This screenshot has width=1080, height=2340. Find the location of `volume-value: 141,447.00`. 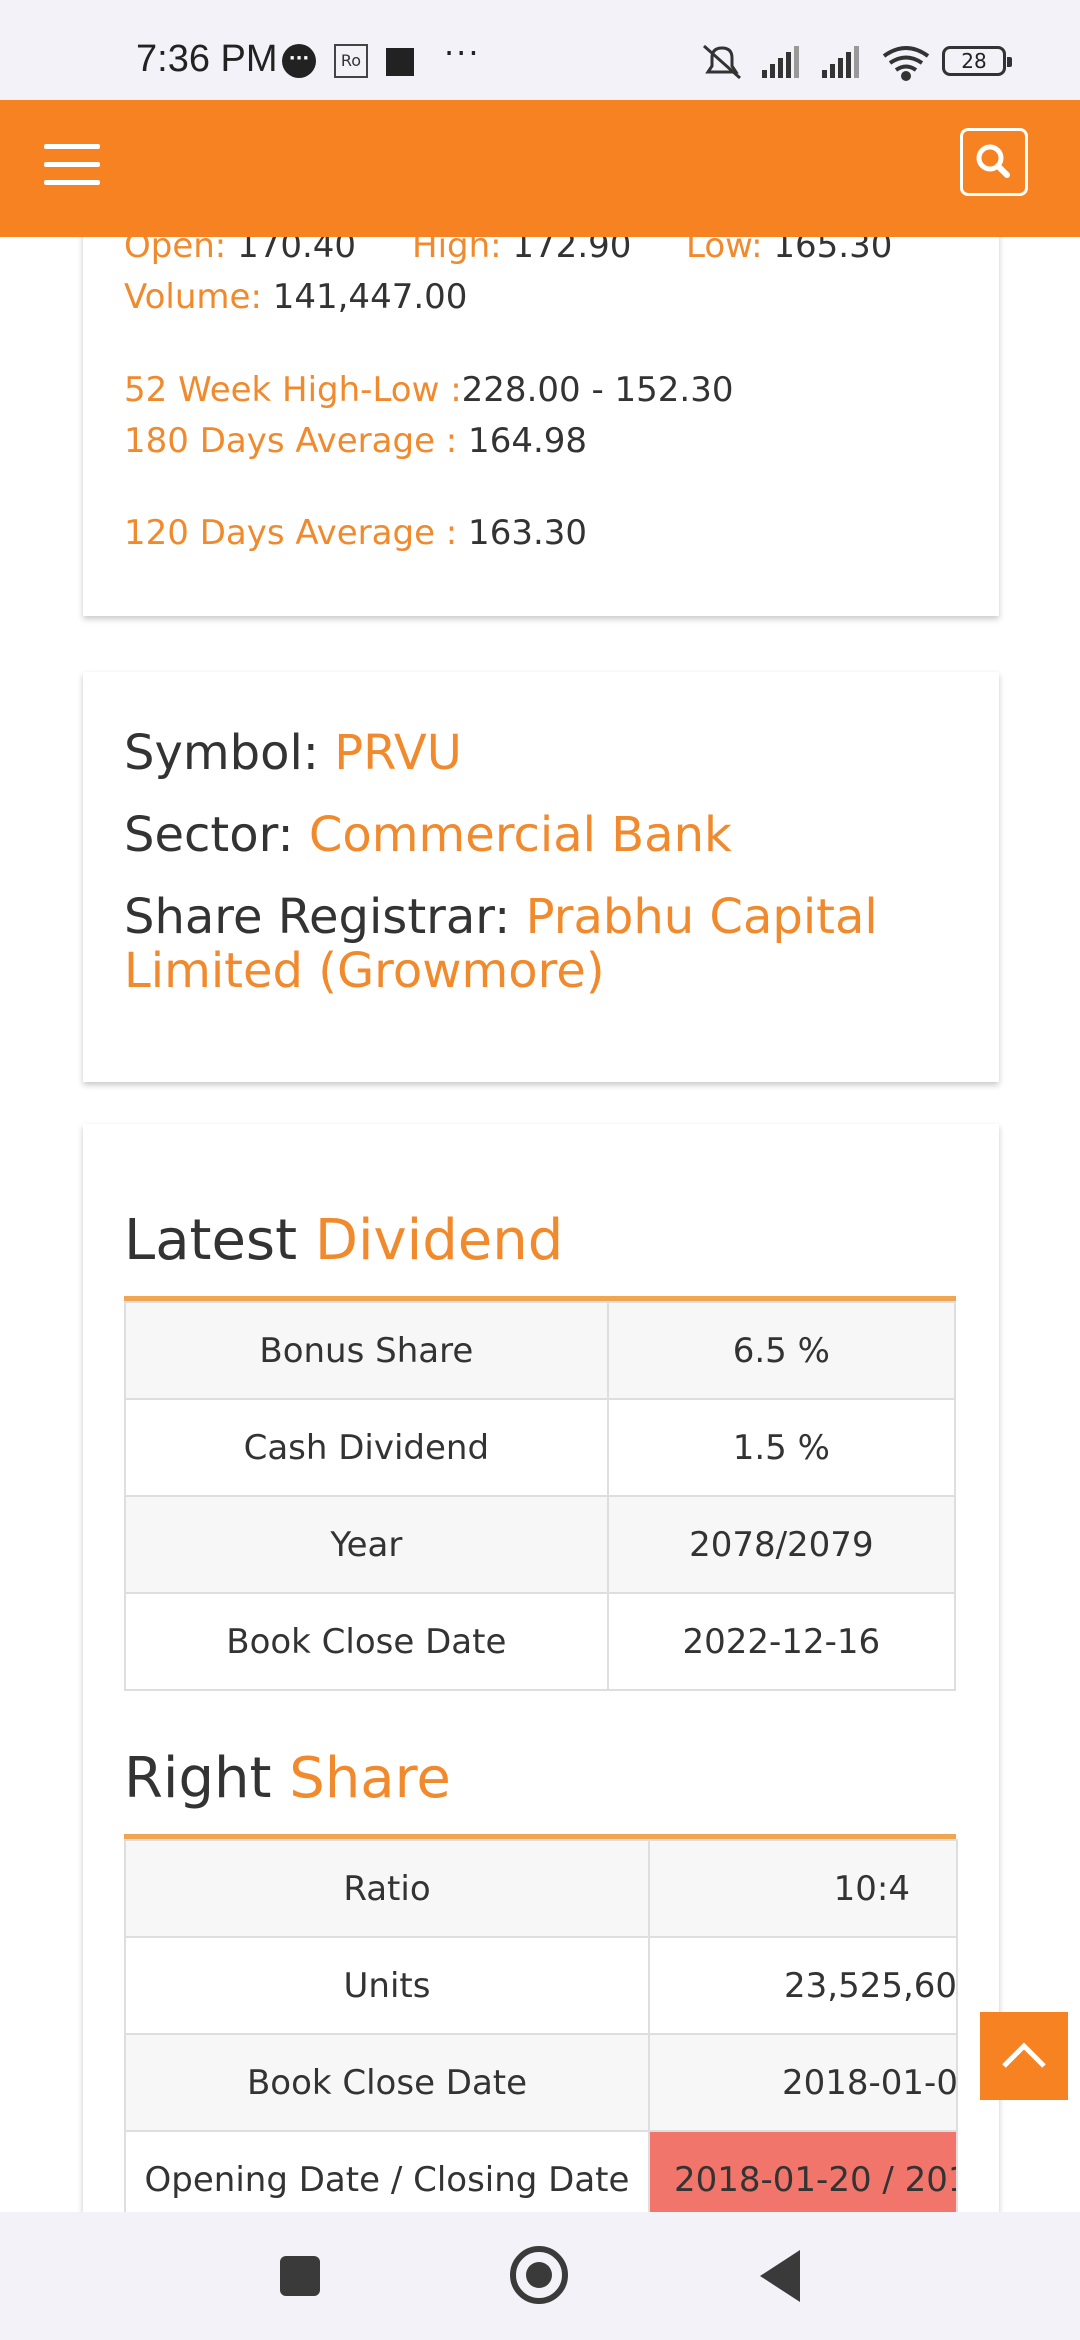

volume-value: 141,447.00 is located at coordinates (364, 297).